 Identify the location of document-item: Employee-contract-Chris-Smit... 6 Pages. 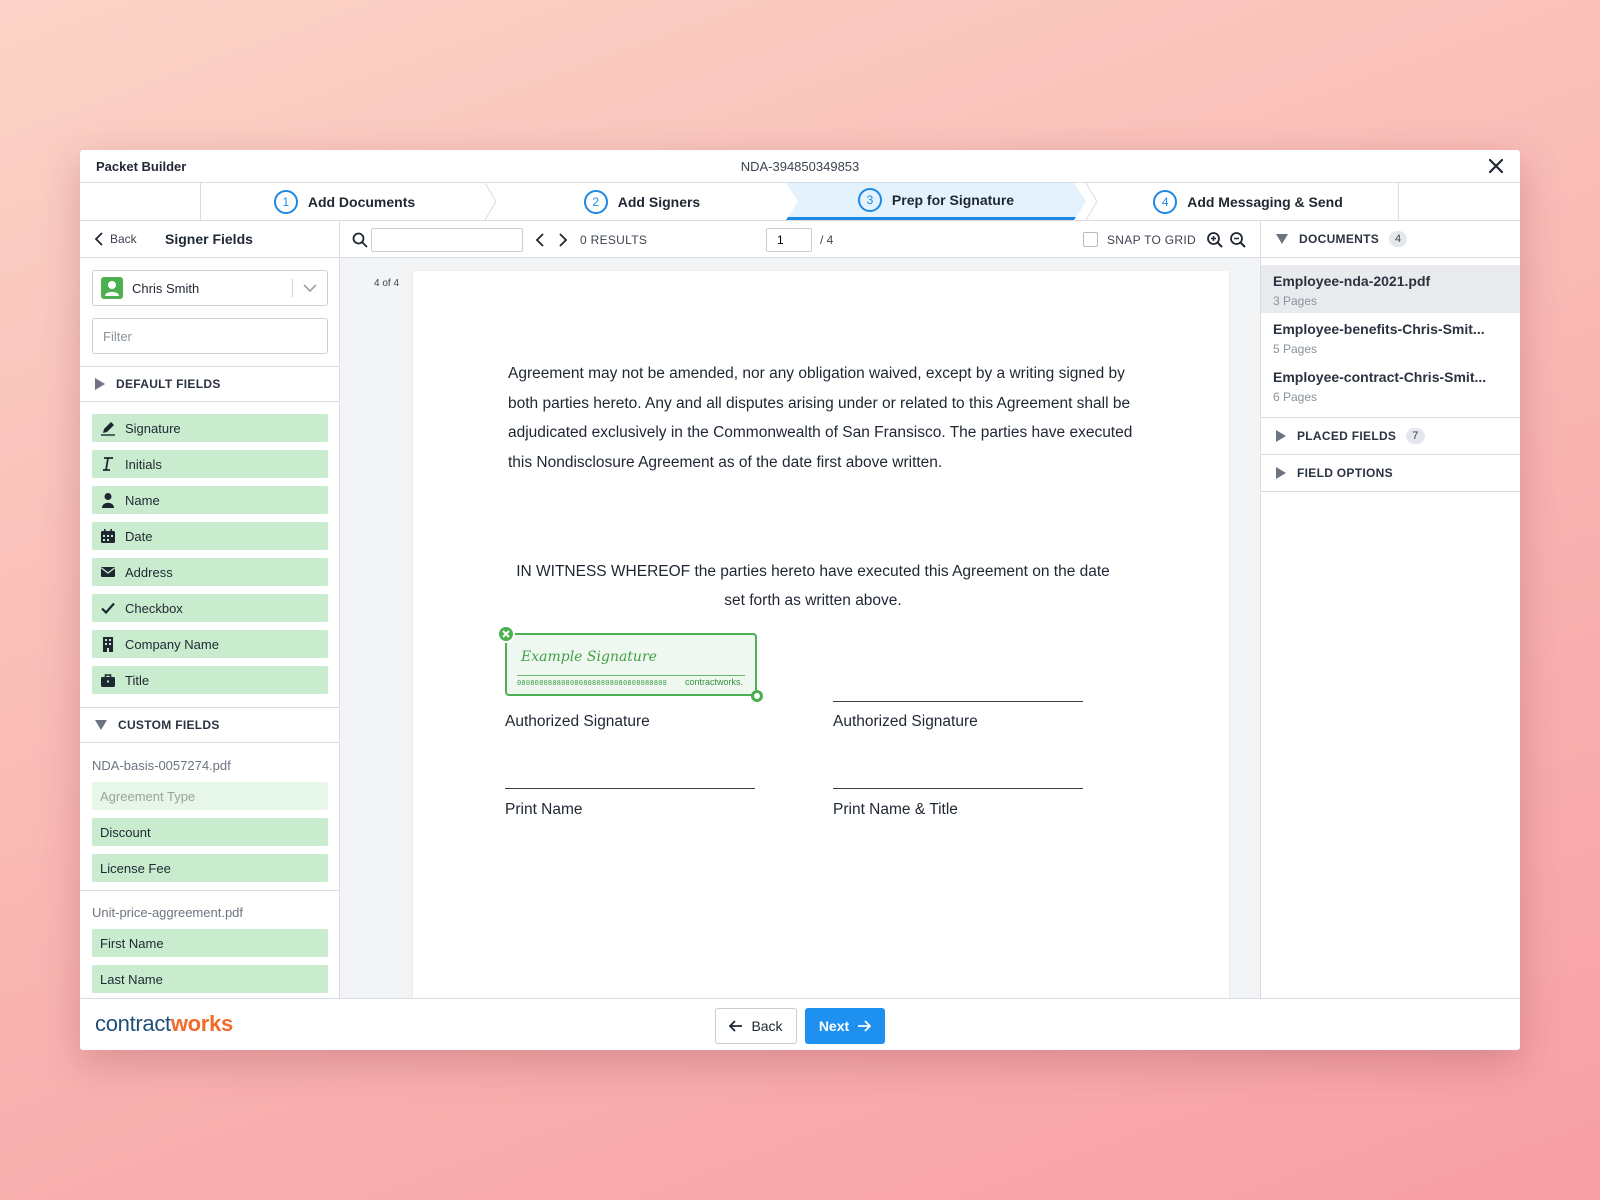
(1390, 385).